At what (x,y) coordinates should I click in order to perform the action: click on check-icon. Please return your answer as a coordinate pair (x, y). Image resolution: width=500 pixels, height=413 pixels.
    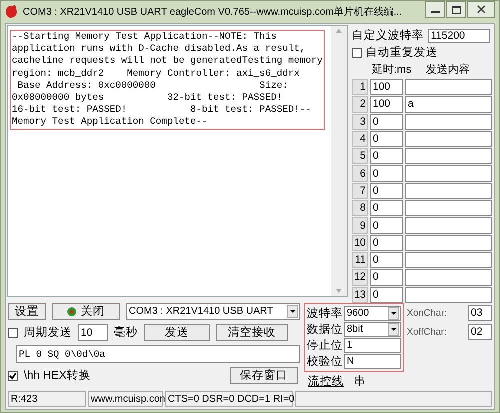
    Looking at the image, I should click on (13, 376).